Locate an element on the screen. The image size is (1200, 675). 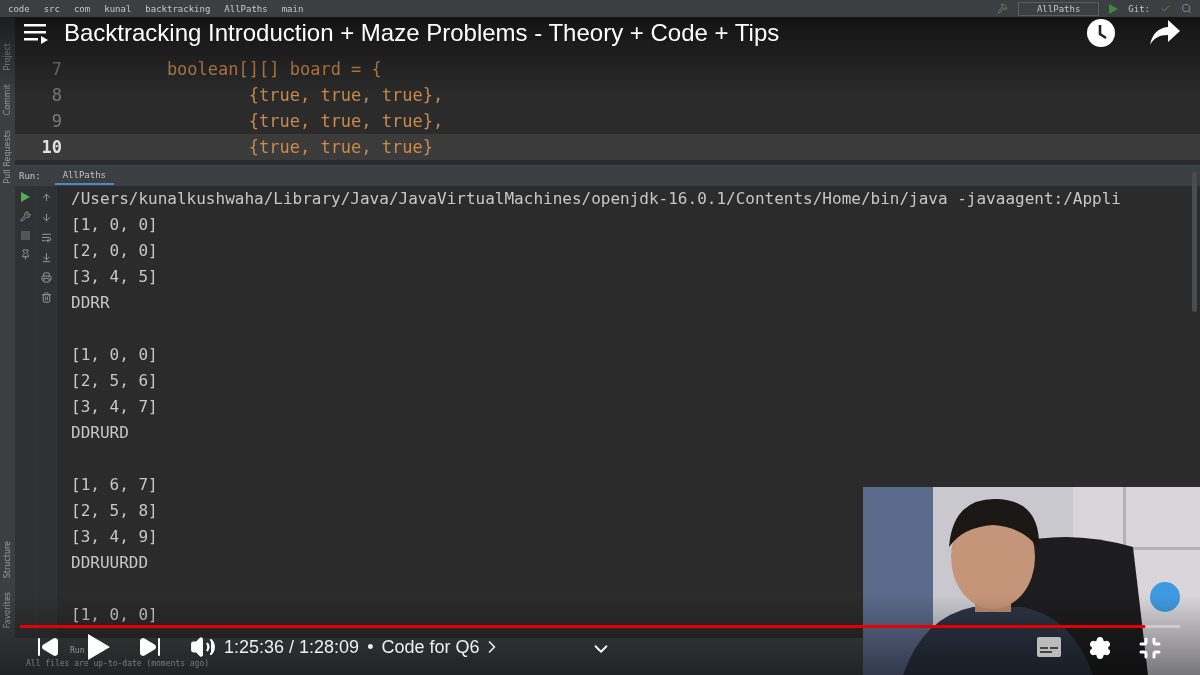
line-number: 7 is located at coordinates (56, 69).